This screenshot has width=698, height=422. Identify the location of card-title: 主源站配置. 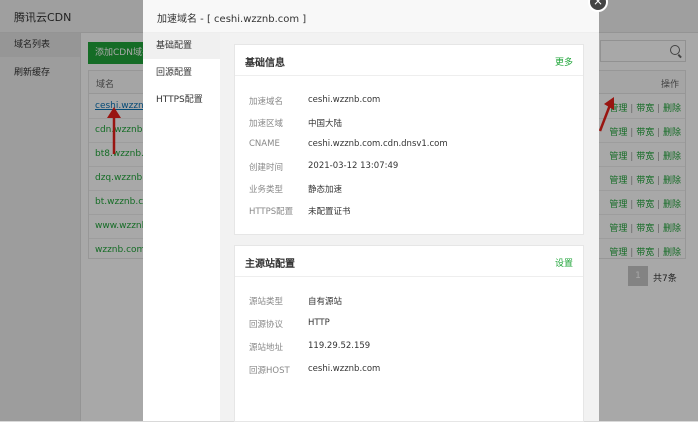
(270, 264).